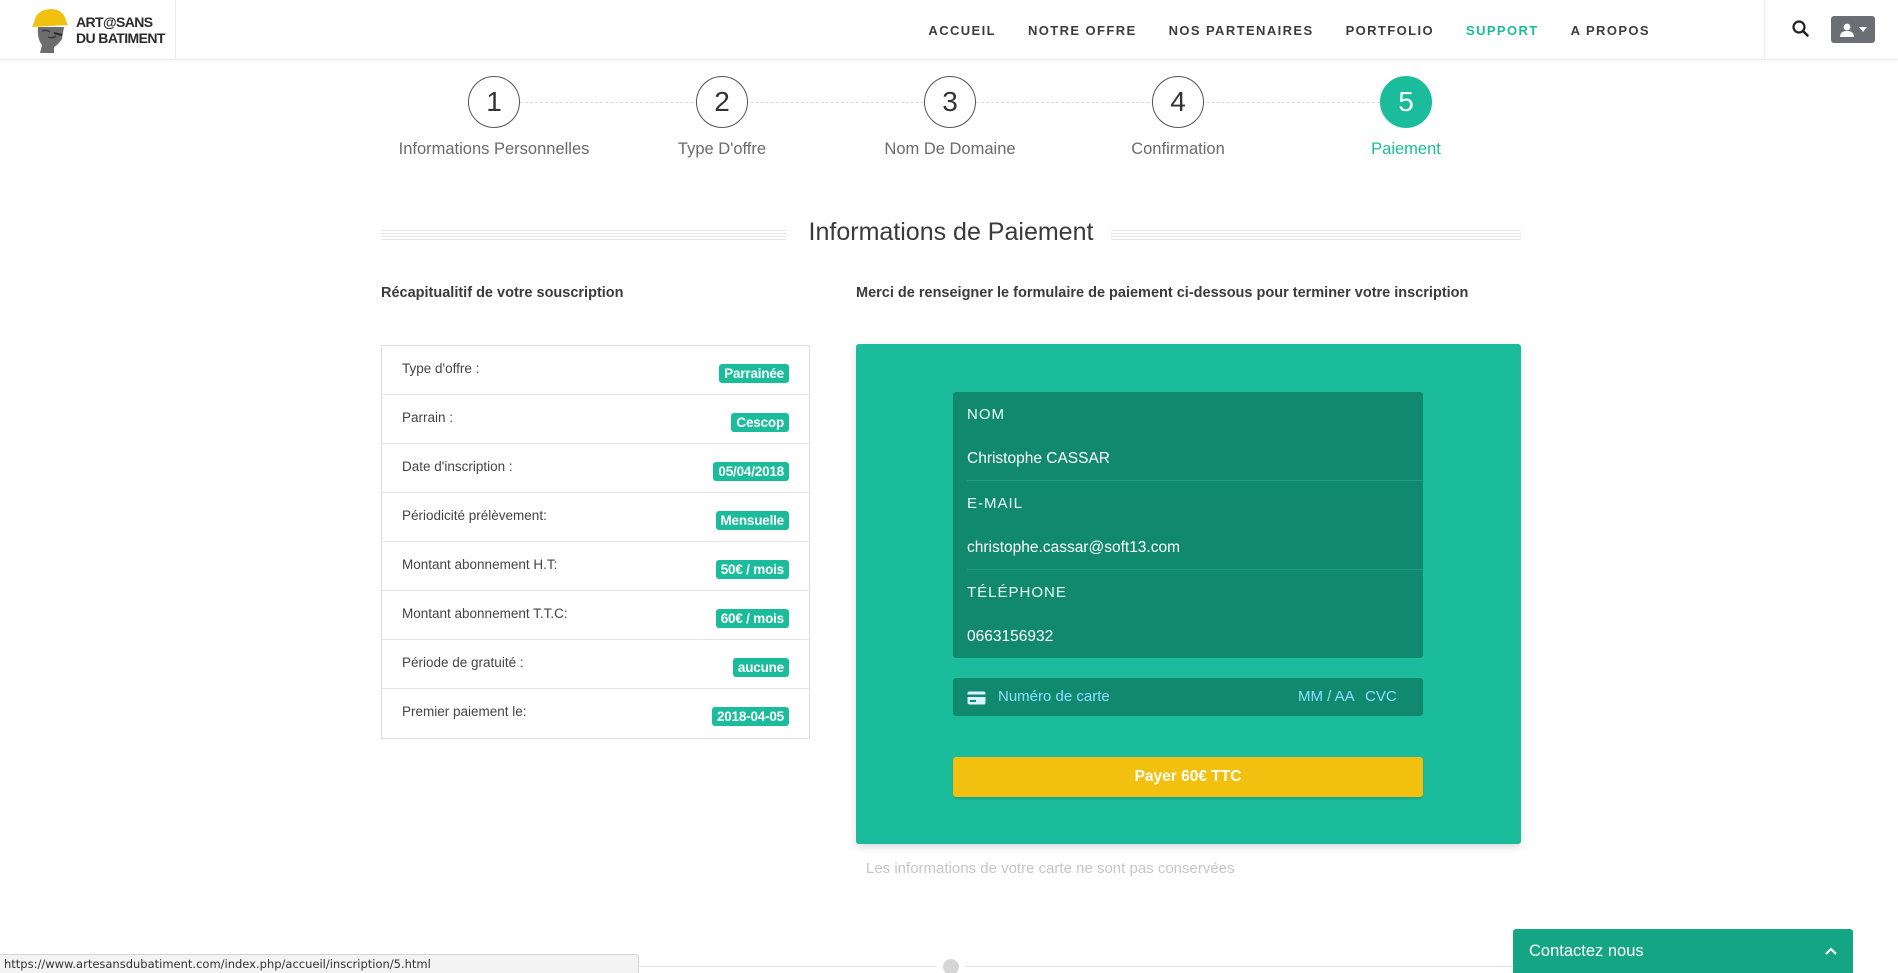  Describe the element at coordinates (1241, 30) in the screenshot. I see `nav-nos-partenaires: NOS PARTENAIRES` at that location.